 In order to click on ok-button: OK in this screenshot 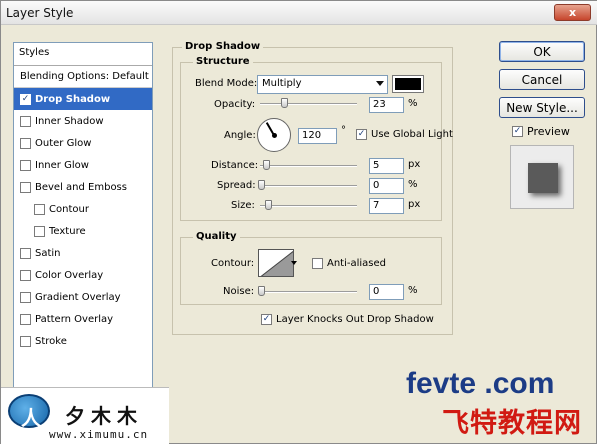, I will do `click(542, 51)`.